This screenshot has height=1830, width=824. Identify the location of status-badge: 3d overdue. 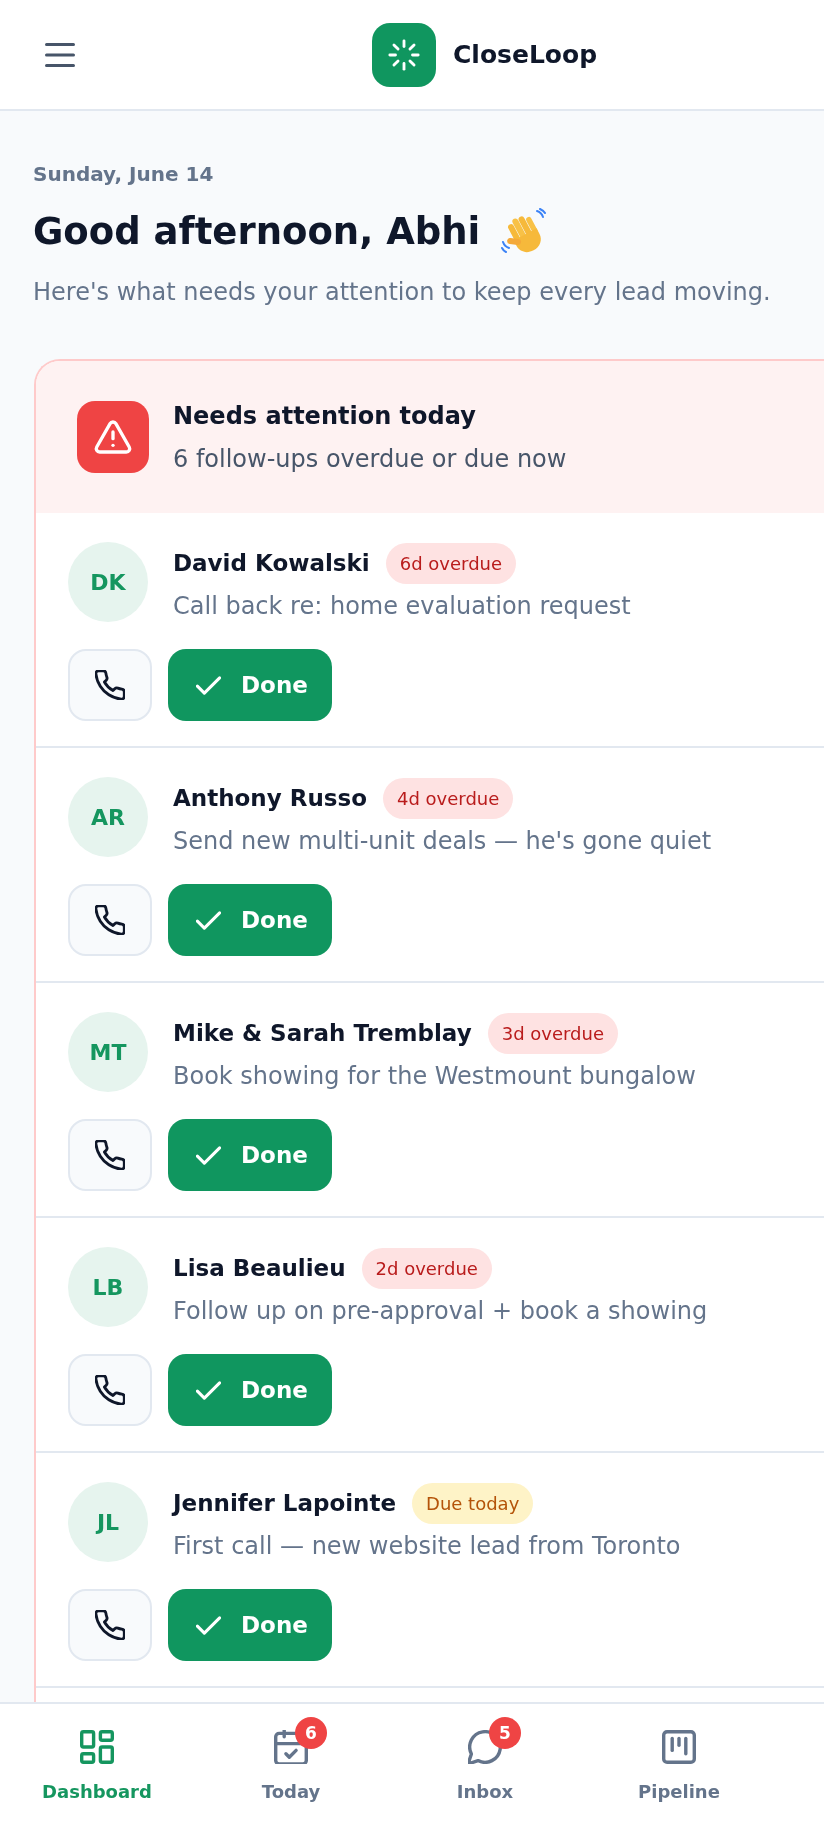
(553, 1033).